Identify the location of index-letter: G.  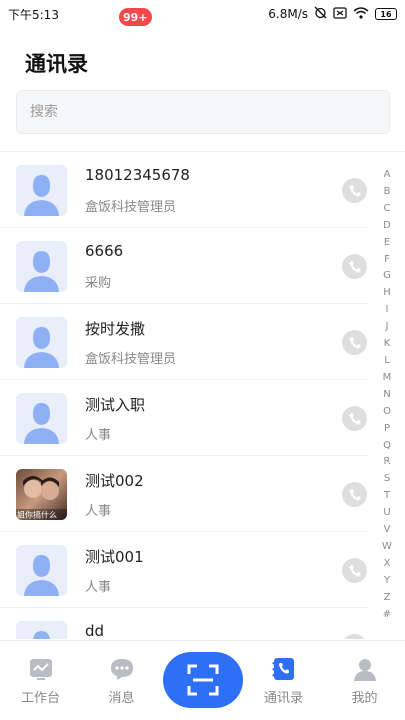
(387, 276).